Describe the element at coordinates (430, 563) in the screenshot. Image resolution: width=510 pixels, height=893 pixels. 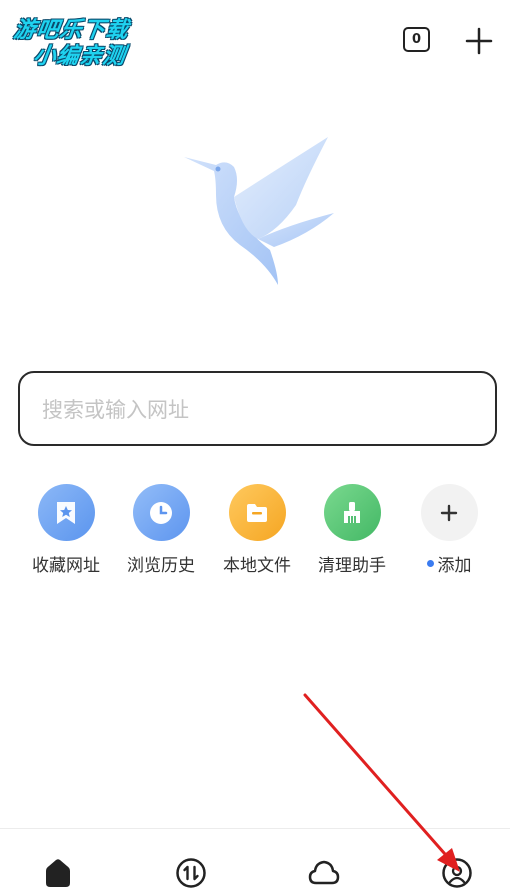
I see `new-dot-indicator` at that location.